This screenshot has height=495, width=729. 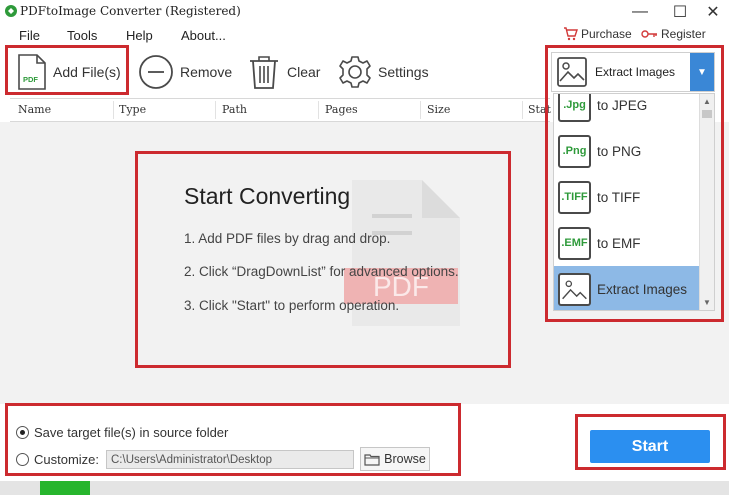 What do you see at coordinates (574, 197) in the screenshot?
I see `tiff-format-icon: .TIFF` at bounding box center [574, 197].